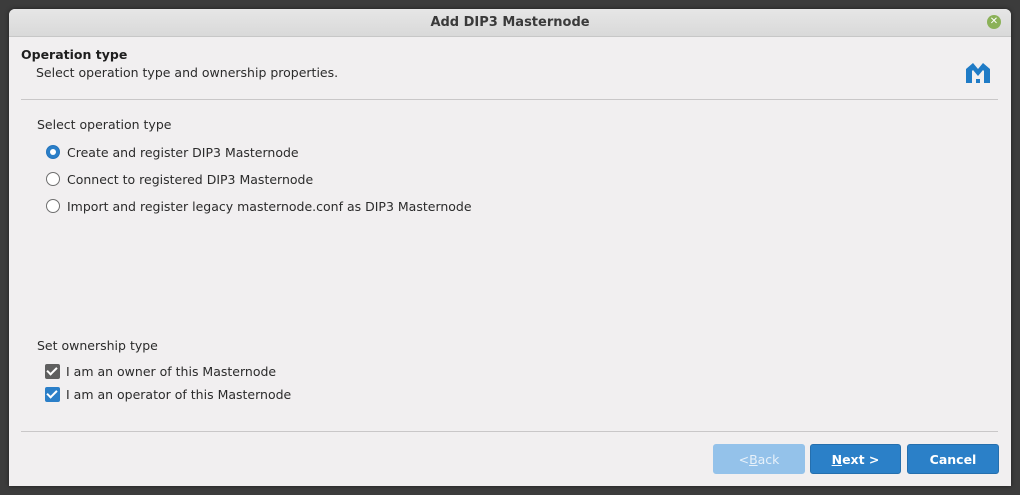  Describe the element at coordinates (179, 394) in the screenshot. I see `option-label: I am an operator of this Masternode` at that location.